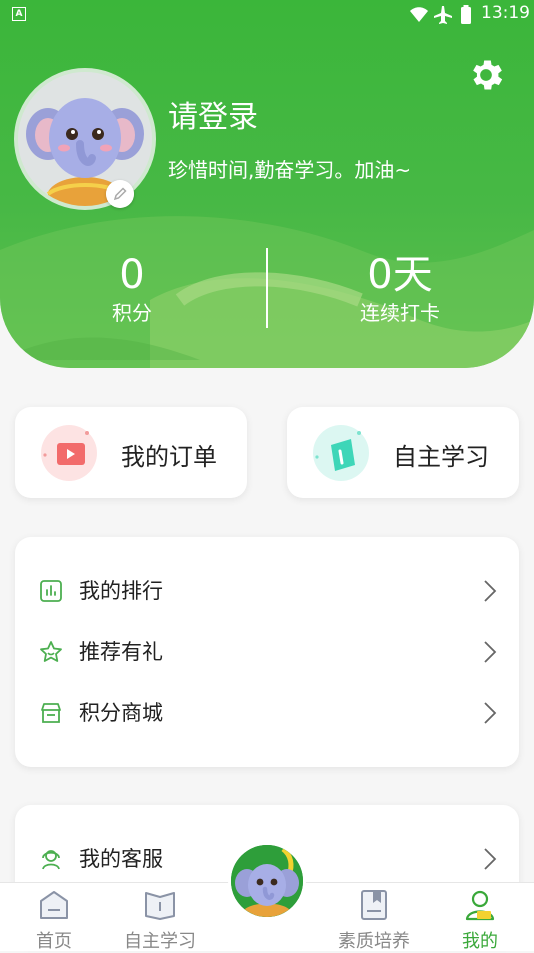  I want to click on airplane-icon, so click(443, 15).